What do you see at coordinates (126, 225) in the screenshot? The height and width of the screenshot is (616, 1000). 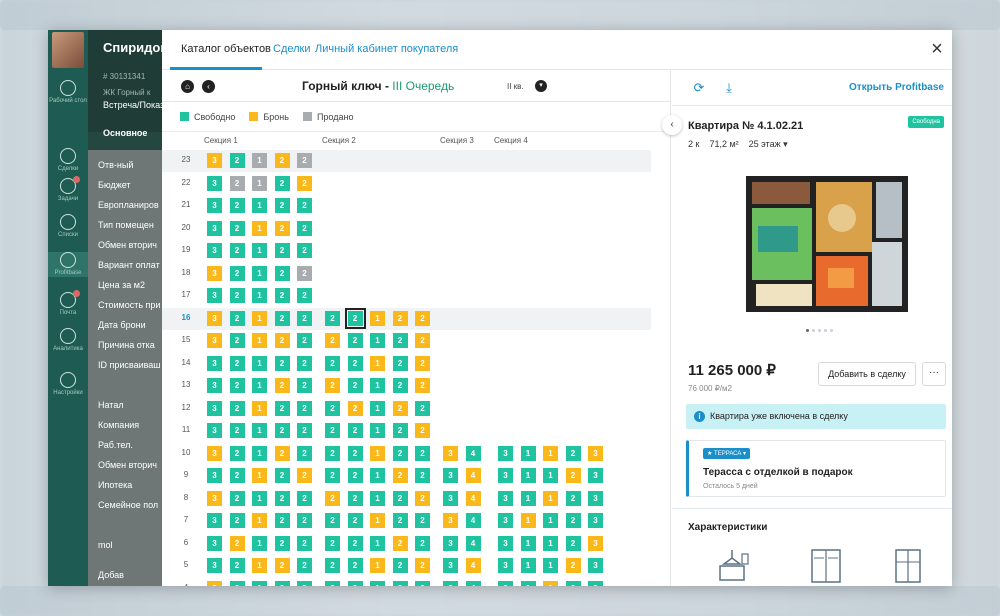 I see `lead-field: Тип помещен` at bounding box center [126, 225].